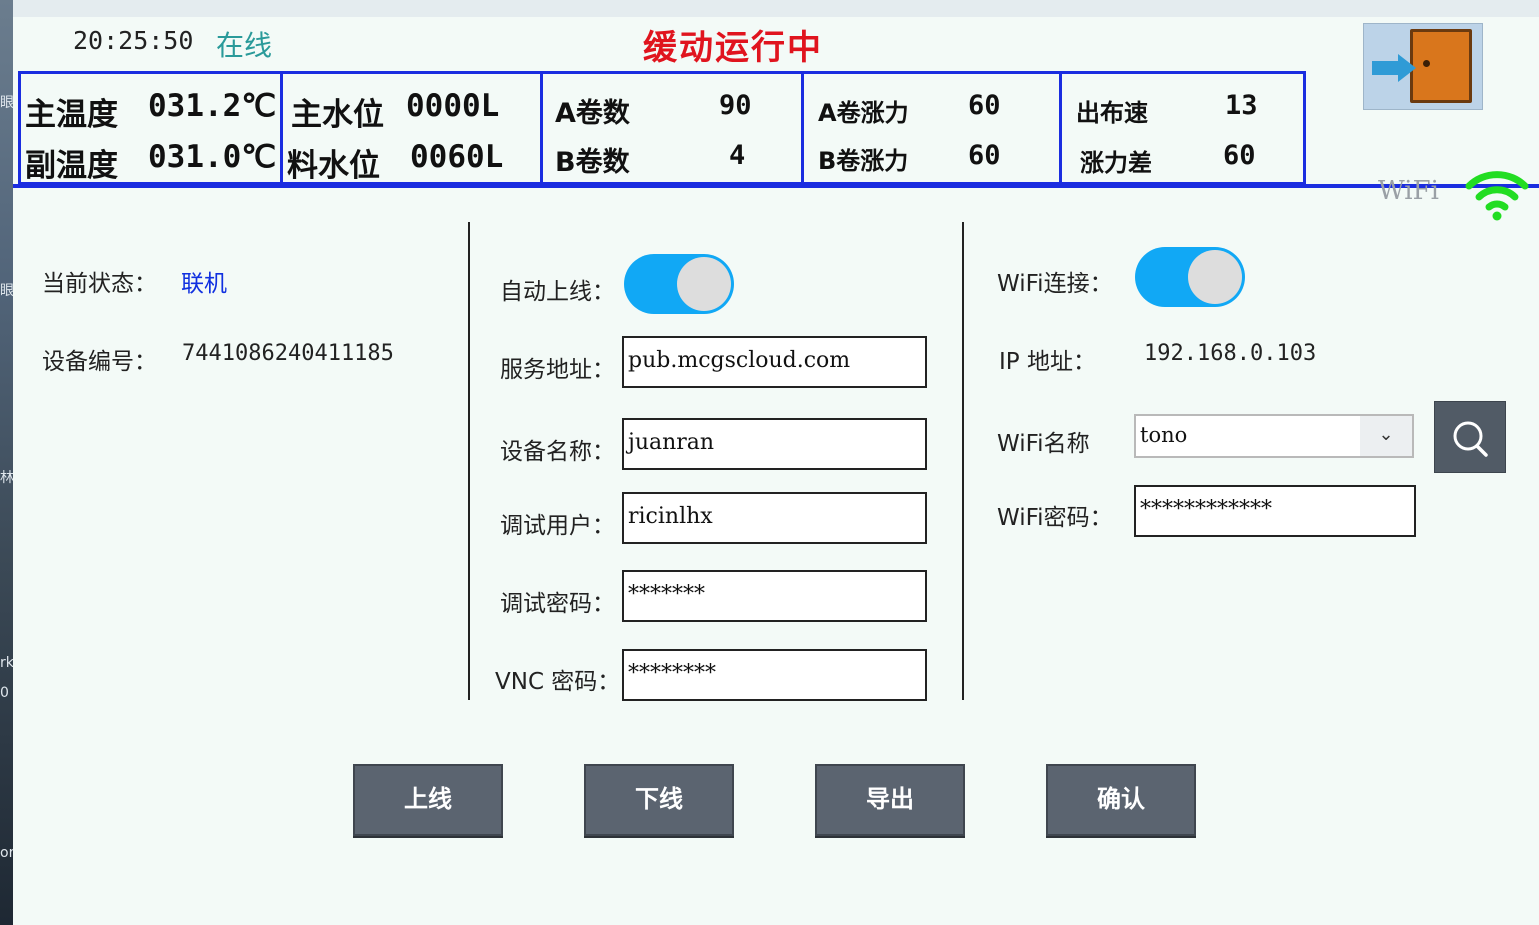 Image resolution: width=1539 pixels, height=925 pixels. What do you see at coordinates (1121, 800) in the screenshot?
I see `confirm-button: 确认` at bounding box center [1121, 800].